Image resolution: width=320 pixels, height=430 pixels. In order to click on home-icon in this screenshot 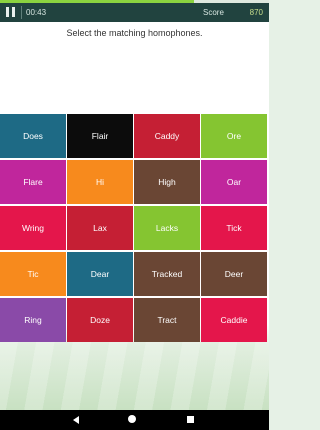, I will do `click(132, 419)`.